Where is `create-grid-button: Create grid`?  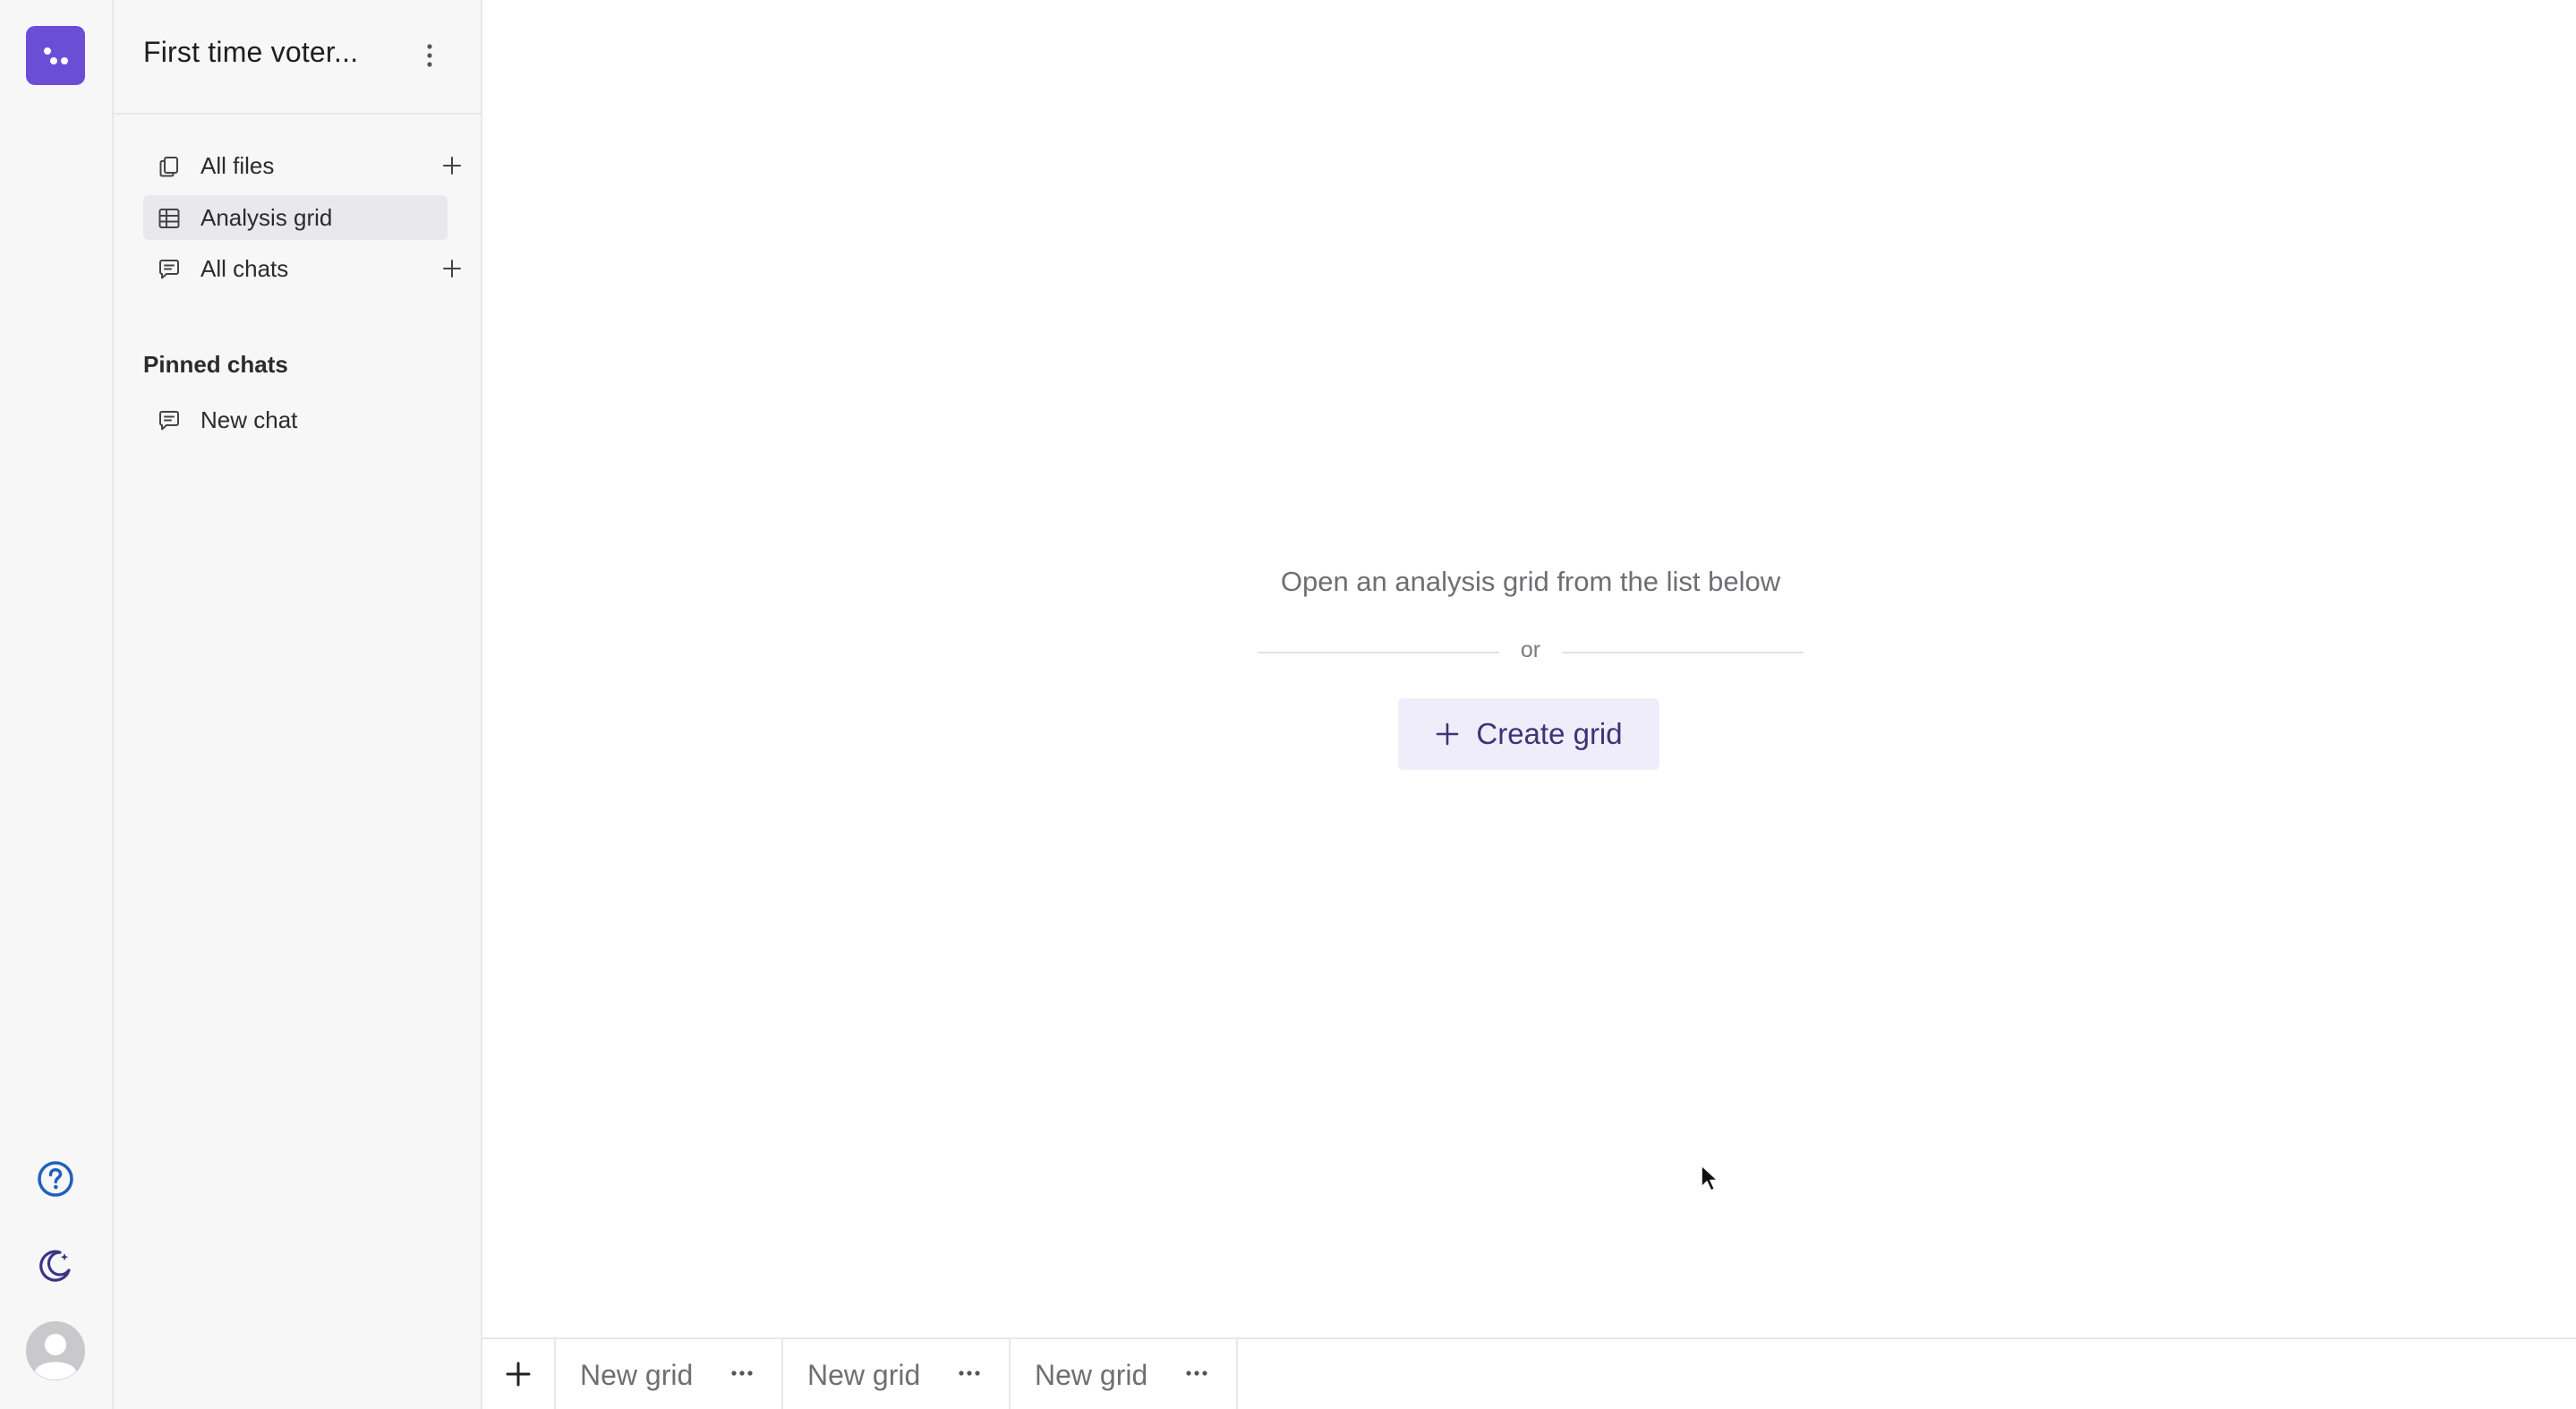
create-grid-button: Create grid is located at coordinates (1528, 734).